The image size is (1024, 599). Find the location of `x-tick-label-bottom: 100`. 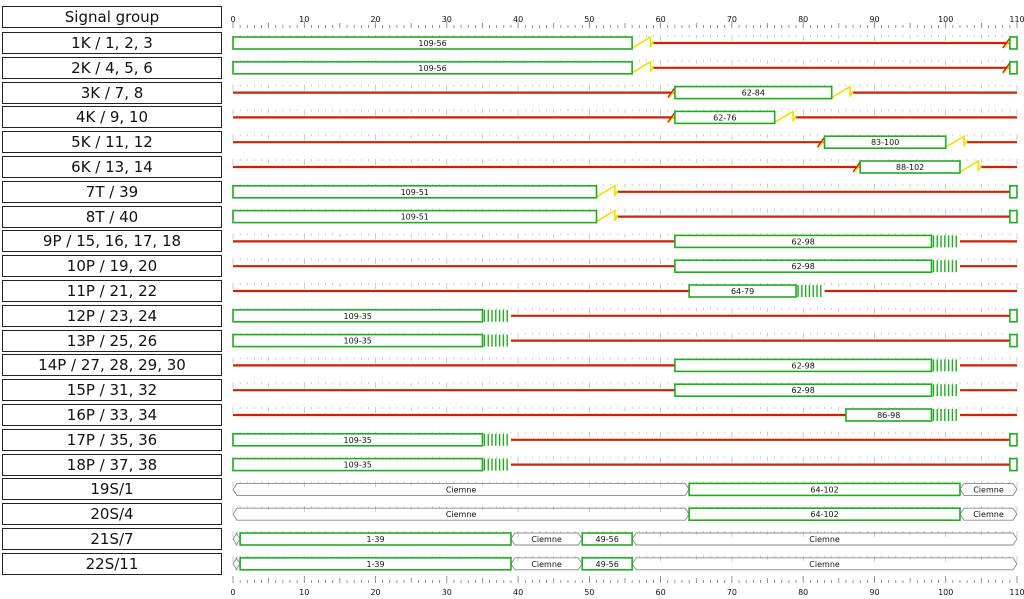

x-tick-label-bottom: 100 is located at coordinates (945, 592).